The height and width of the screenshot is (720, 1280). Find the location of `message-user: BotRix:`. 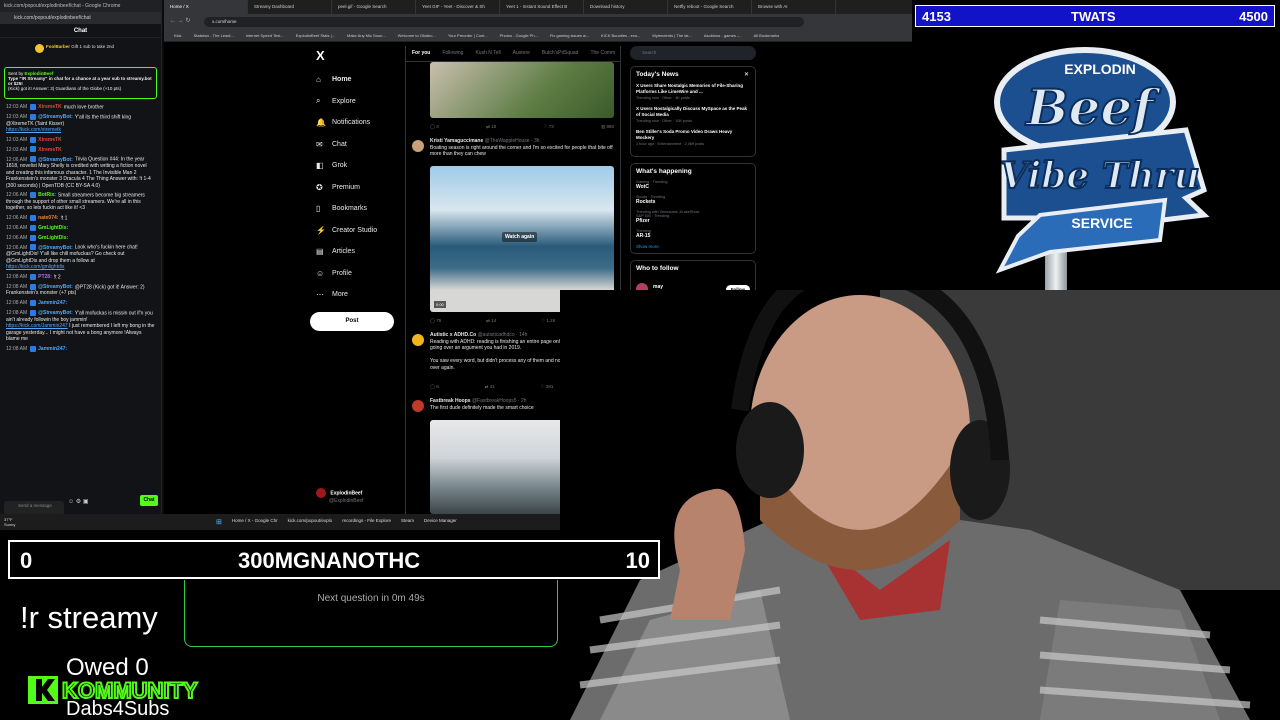

message-user: BotRix: is located at coordinates (47, 195).